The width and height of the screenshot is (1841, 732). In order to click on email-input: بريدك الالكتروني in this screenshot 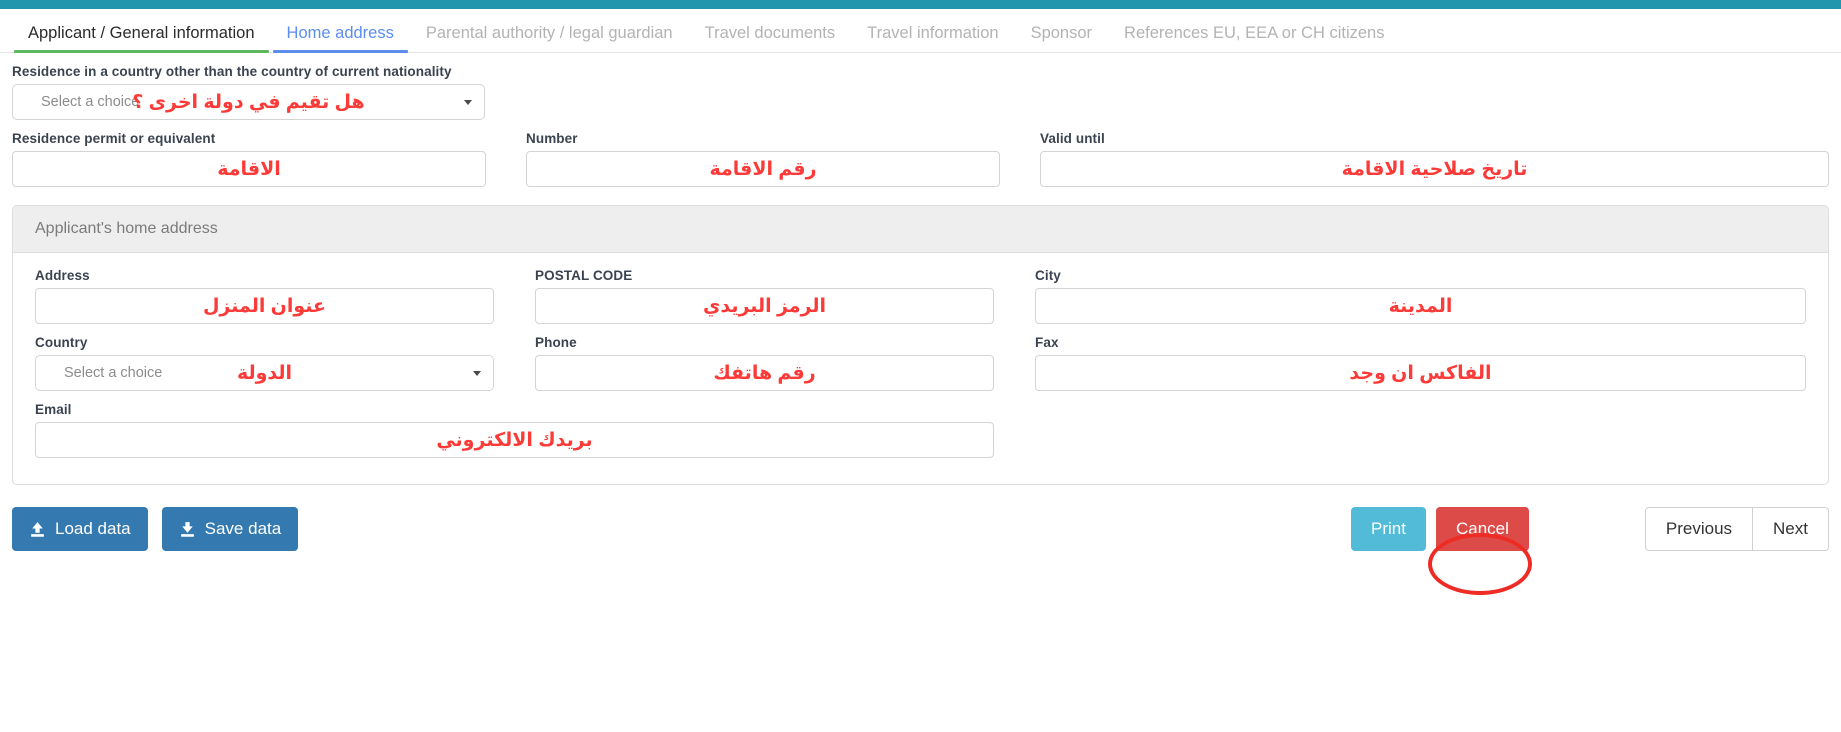, I will do `click(514, 440)`.